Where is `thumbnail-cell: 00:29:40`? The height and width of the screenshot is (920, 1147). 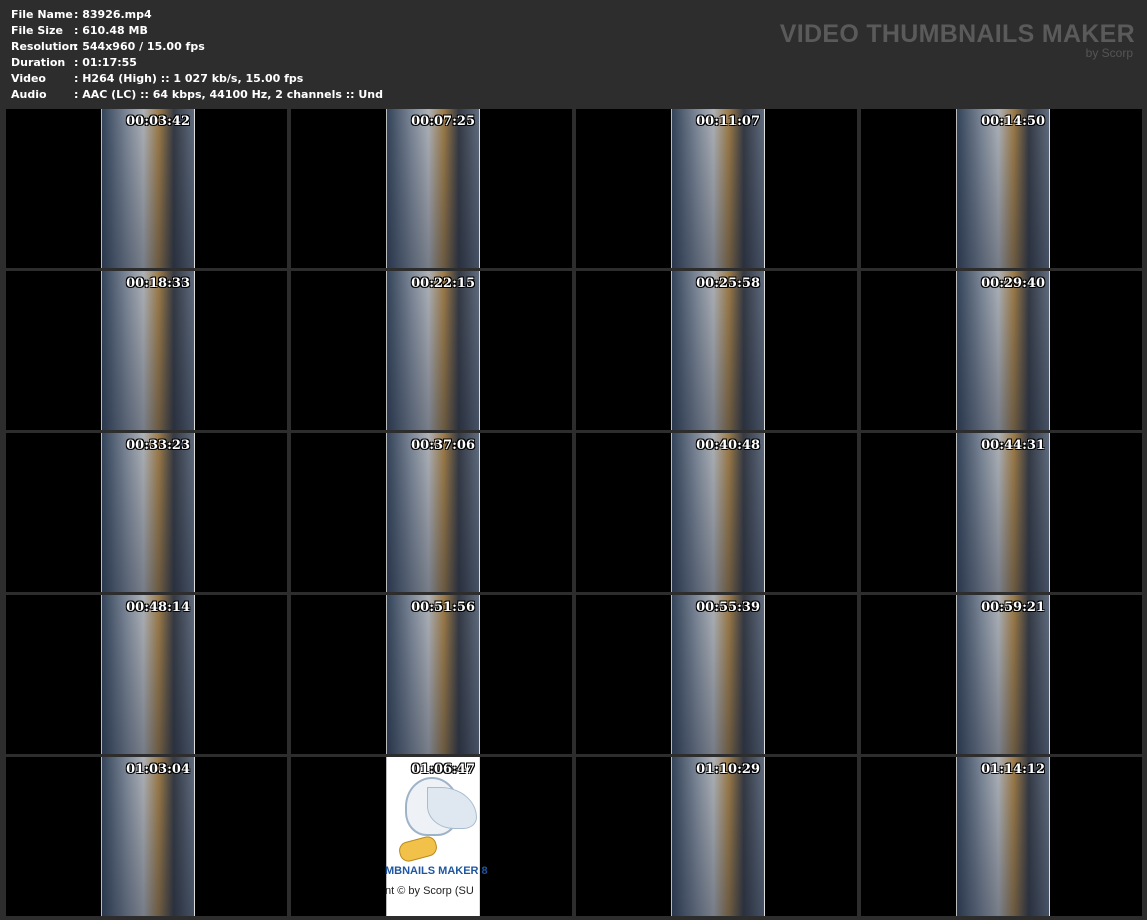 thumbnail-cell: 00:29:40 is located at coordinates (1001, 350).